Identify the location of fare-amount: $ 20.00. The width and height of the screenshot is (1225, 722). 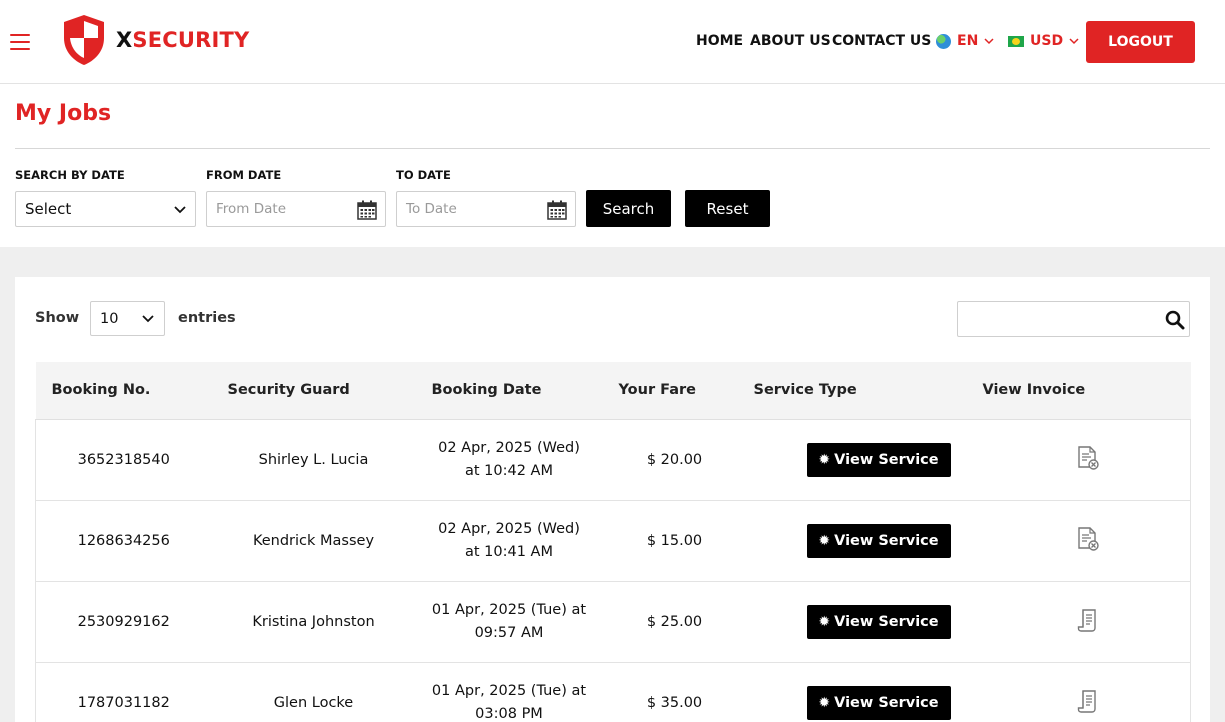
(674, 460).